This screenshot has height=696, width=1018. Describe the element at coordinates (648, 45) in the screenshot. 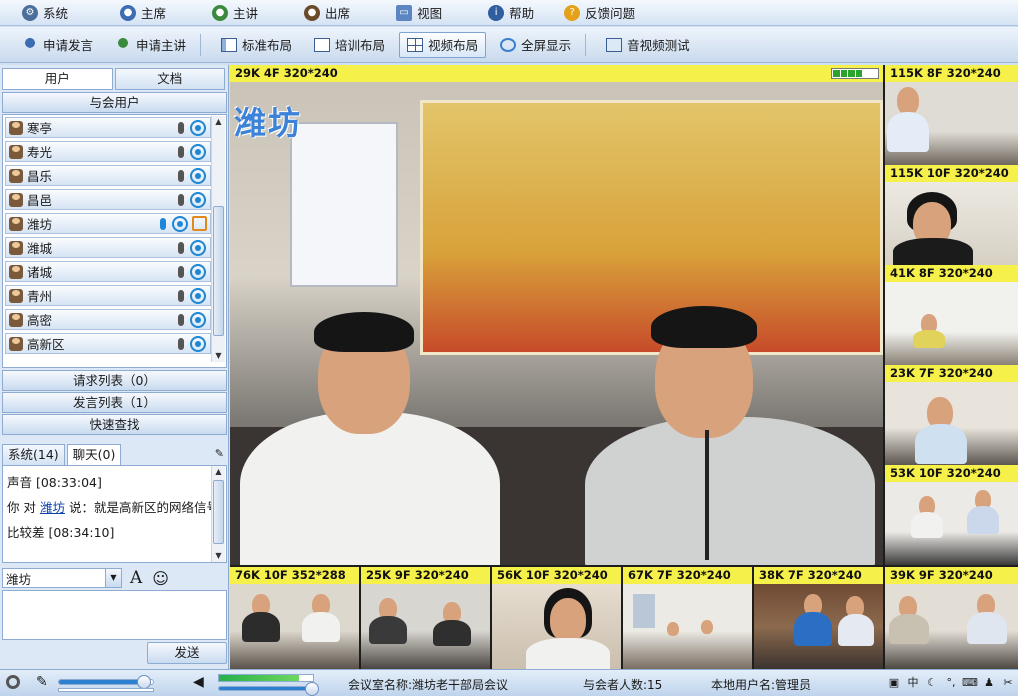

I see `av-test-button: 音视频测试` at that location.